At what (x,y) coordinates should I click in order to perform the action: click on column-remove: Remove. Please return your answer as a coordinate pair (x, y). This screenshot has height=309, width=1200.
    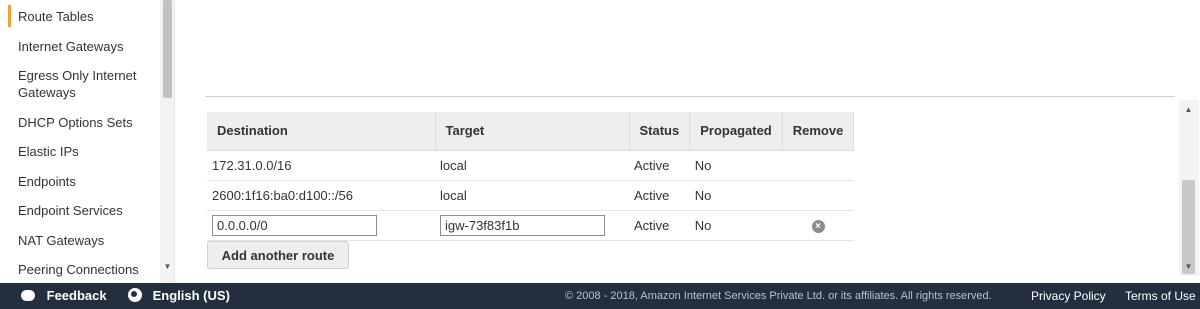
    Looking at the image, I should click on (818, 131).